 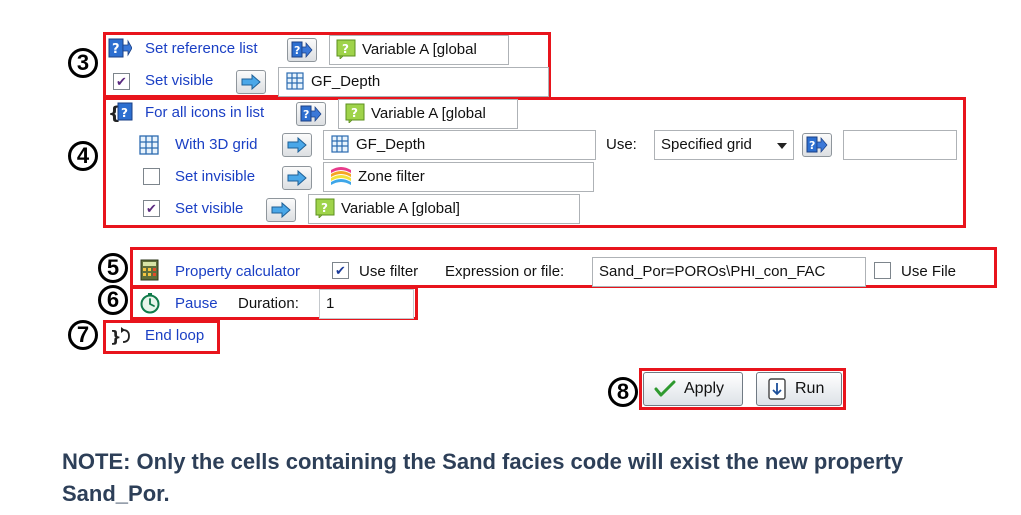 What do you see at coordinates (712, 272) in the screenshot?
I see `expression-value: Sand_Por=POROs\PHI_con_FAC` at bounding box center [712, 272].